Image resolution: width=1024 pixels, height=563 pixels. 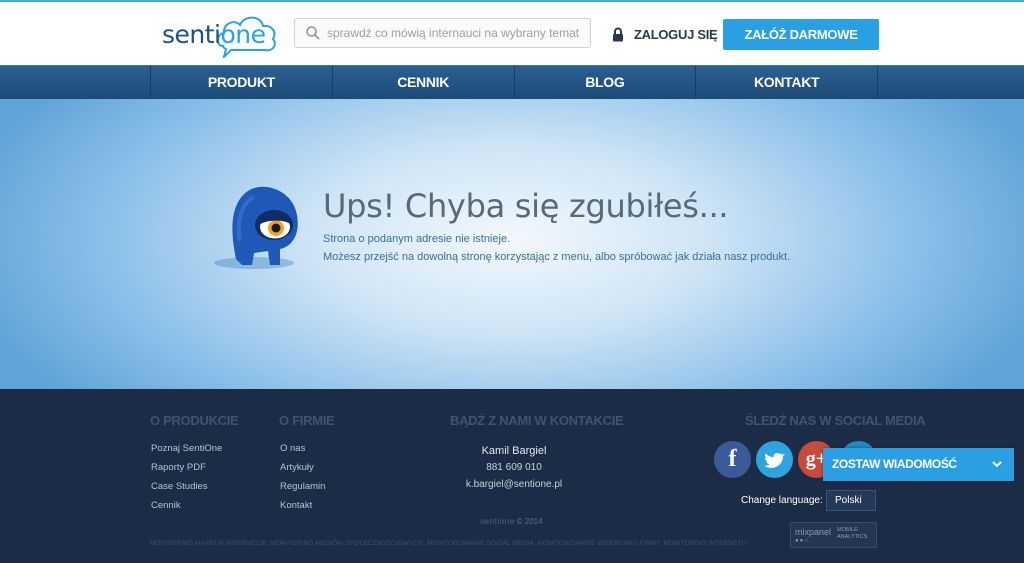 I want to click on nav-item-cennik: CENNIK, so click(x=424, y=82).